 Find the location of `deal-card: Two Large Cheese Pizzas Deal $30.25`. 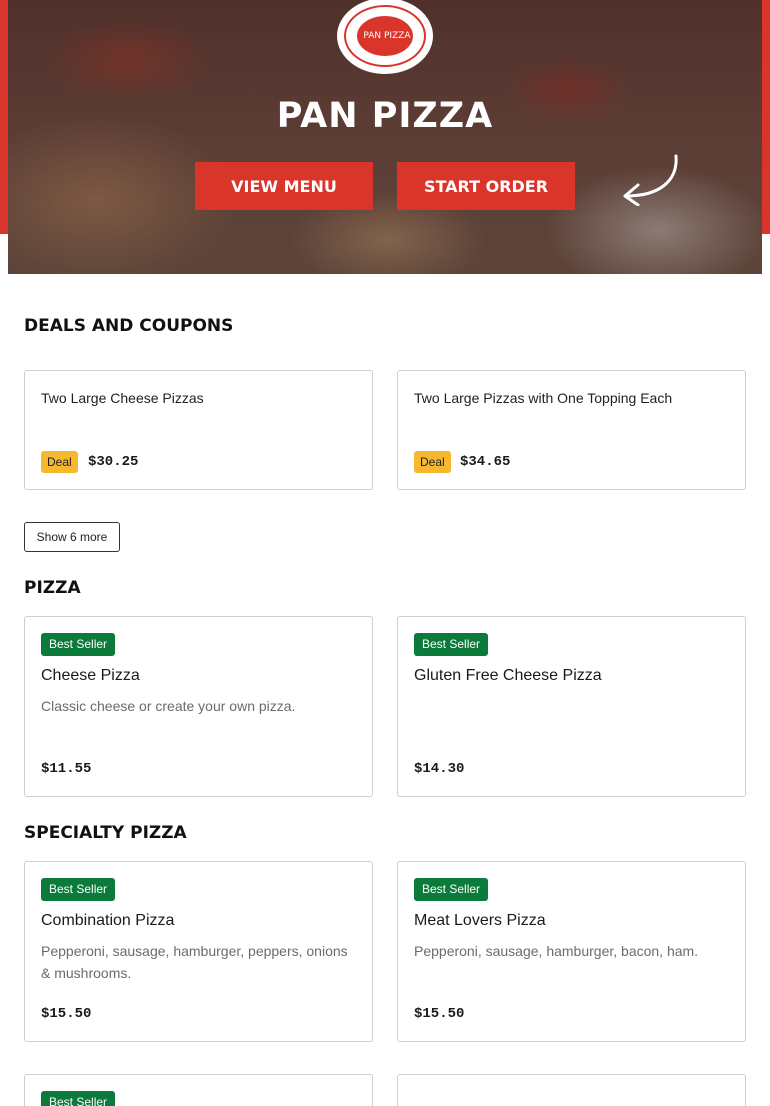

deal-card: Two Large Cheese Pizzas Deal $30.25 is located at coordinates (198, 430).